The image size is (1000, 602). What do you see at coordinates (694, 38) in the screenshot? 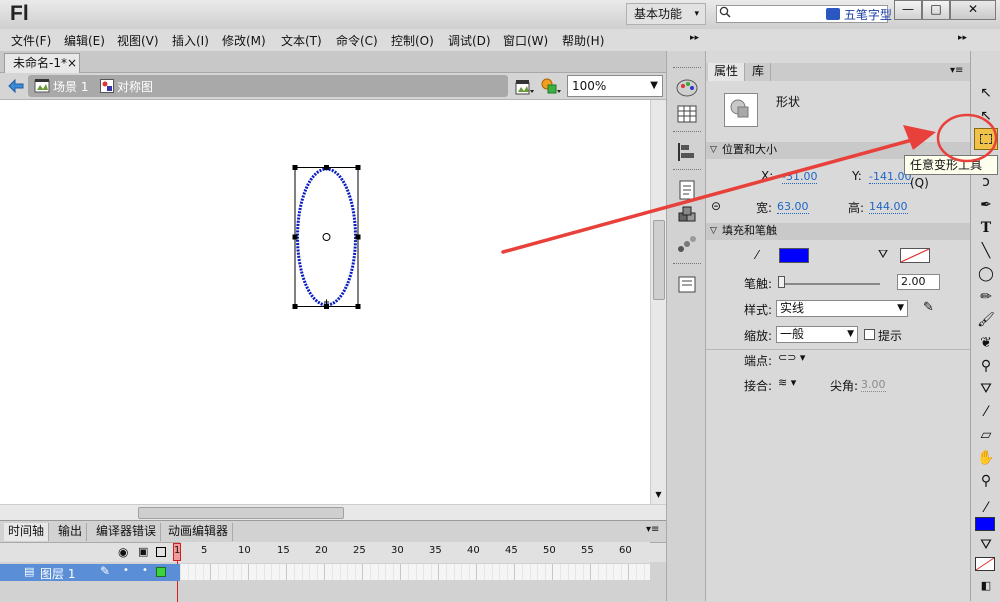
I see `expand-panel-icon: ▸▸` at bounding box center [694, 38].